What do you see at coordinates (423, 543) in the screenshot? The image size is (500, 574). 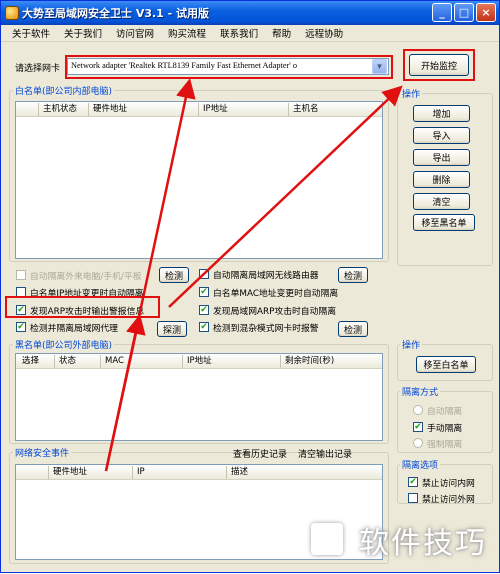 I see `watermark-text: 软件技巧` at bounding box center [423, 543].